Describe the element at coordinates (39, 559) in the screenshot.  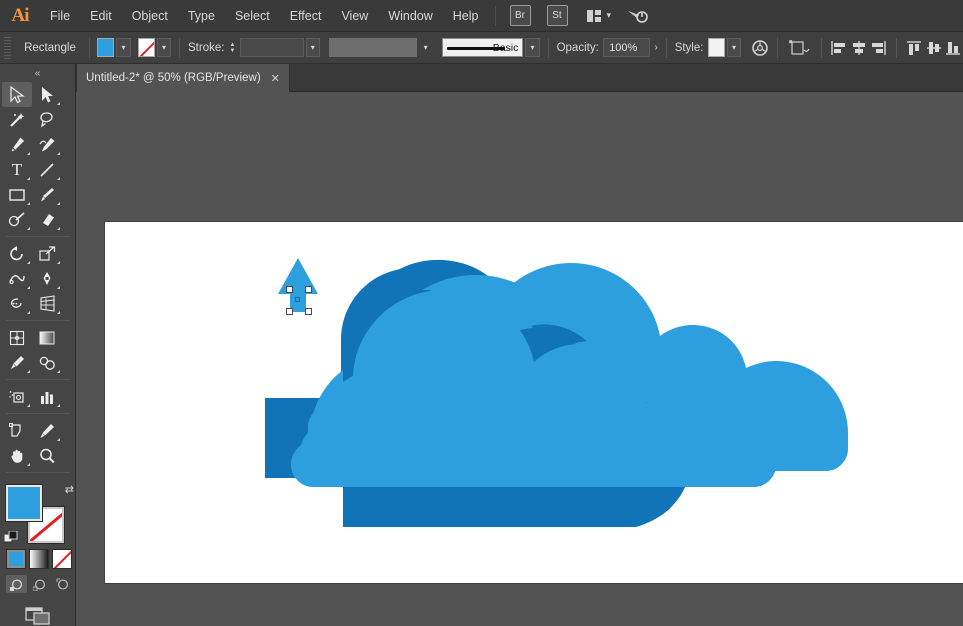
I see `gradient-mode-button` at that location.